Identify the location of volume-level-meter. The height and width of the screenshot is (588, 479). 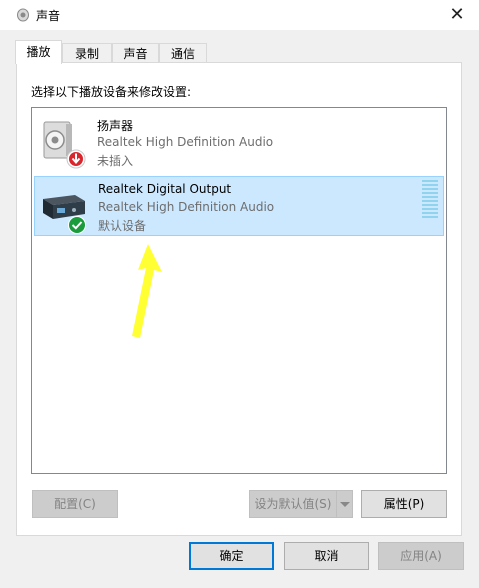
(430, 200).